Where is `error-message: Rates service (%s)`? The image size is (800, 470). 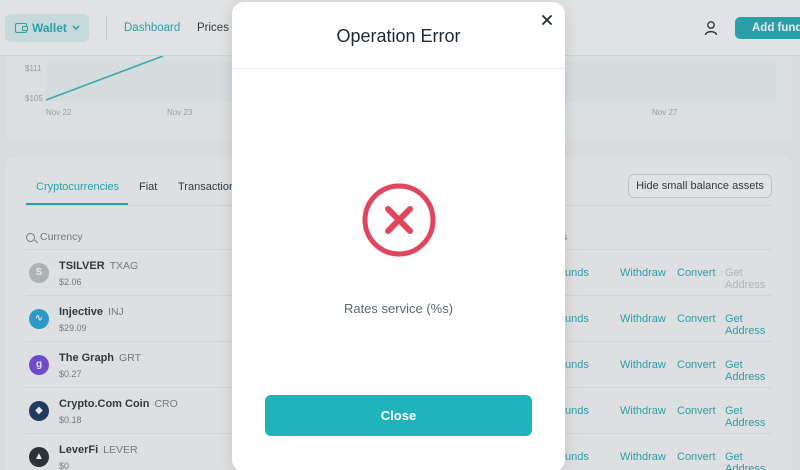 error-message: Rates service (%s) is located at coordinates (398, 308).